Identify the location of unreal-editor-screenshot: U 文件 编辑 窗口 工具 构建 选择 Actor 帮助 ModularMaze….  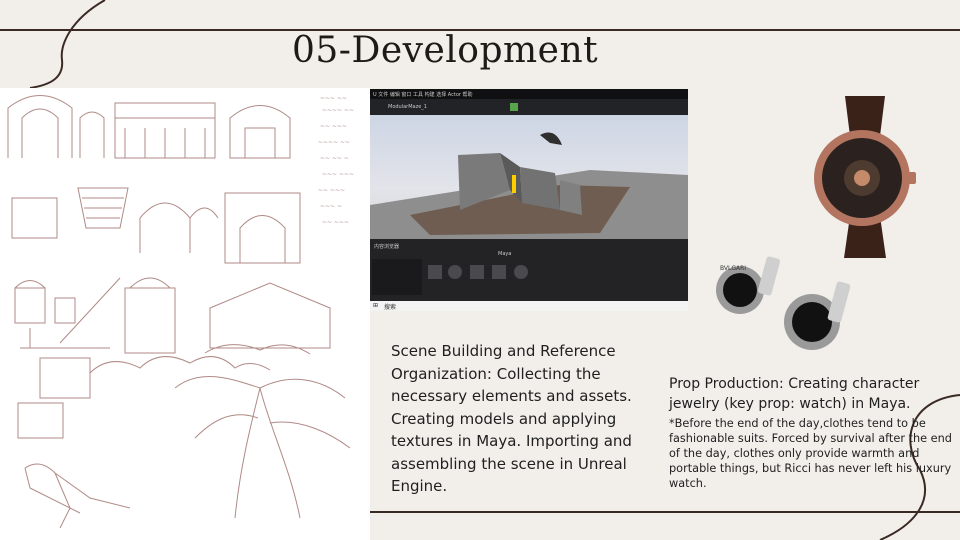
(529, 200).